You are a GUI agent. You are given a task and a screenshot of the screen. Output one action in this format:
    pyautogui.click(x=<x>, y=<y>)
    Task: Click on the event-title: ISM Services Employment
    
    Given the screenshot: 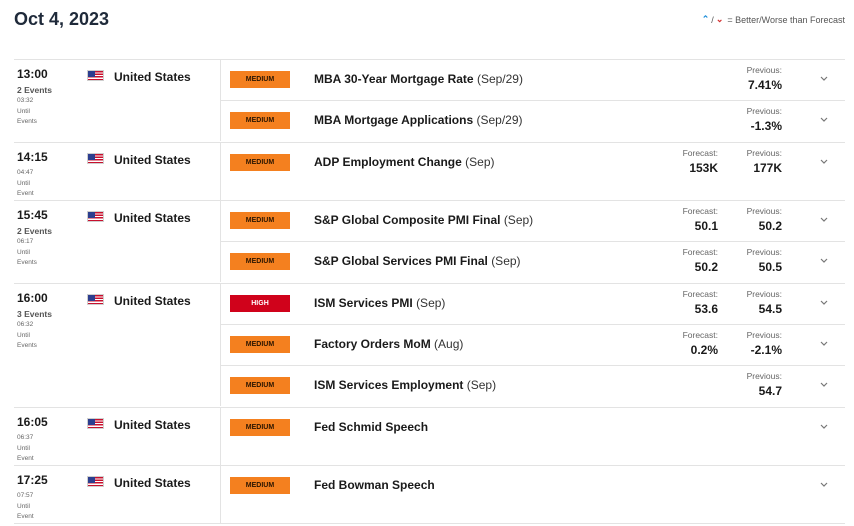 What is the action you would take?
    pyautogui.click(x=389, y=385)
    